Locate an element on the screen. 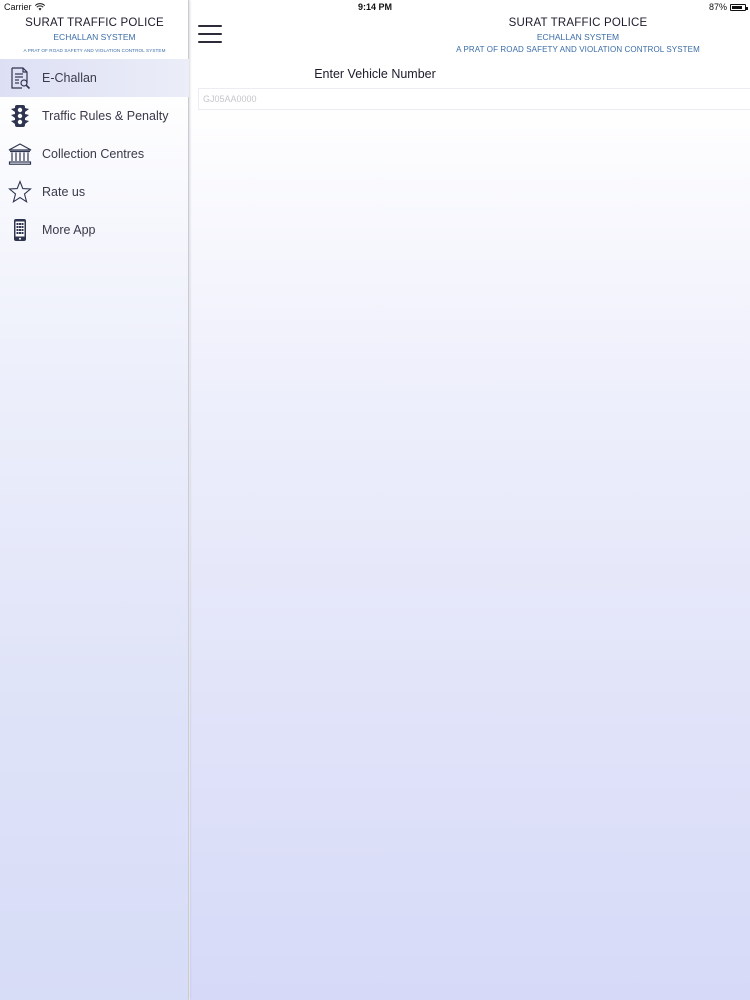  phone-icon is located at coordinates (20, 230).